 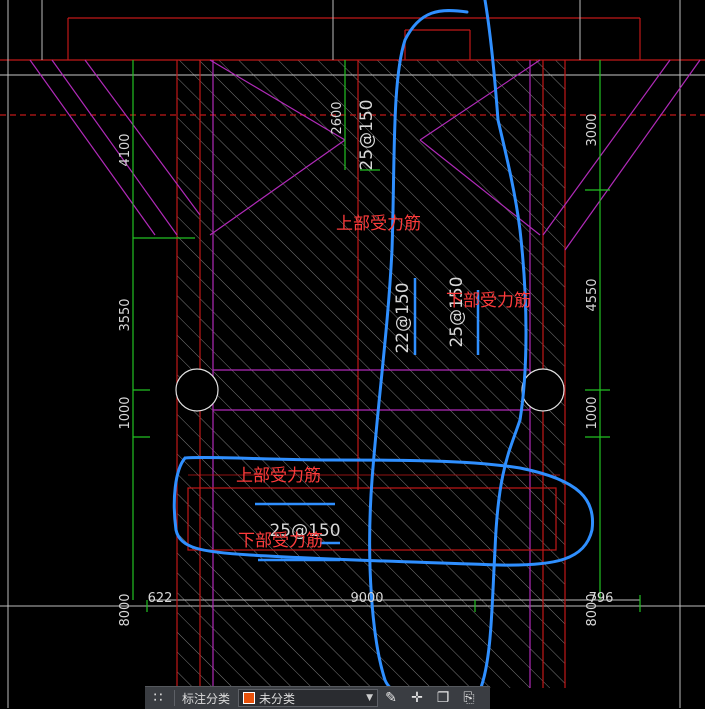 What do you see at coordinates (249, 698) in the screenshot?
I see `category-color-swatch` at bounding box center [249, 698].